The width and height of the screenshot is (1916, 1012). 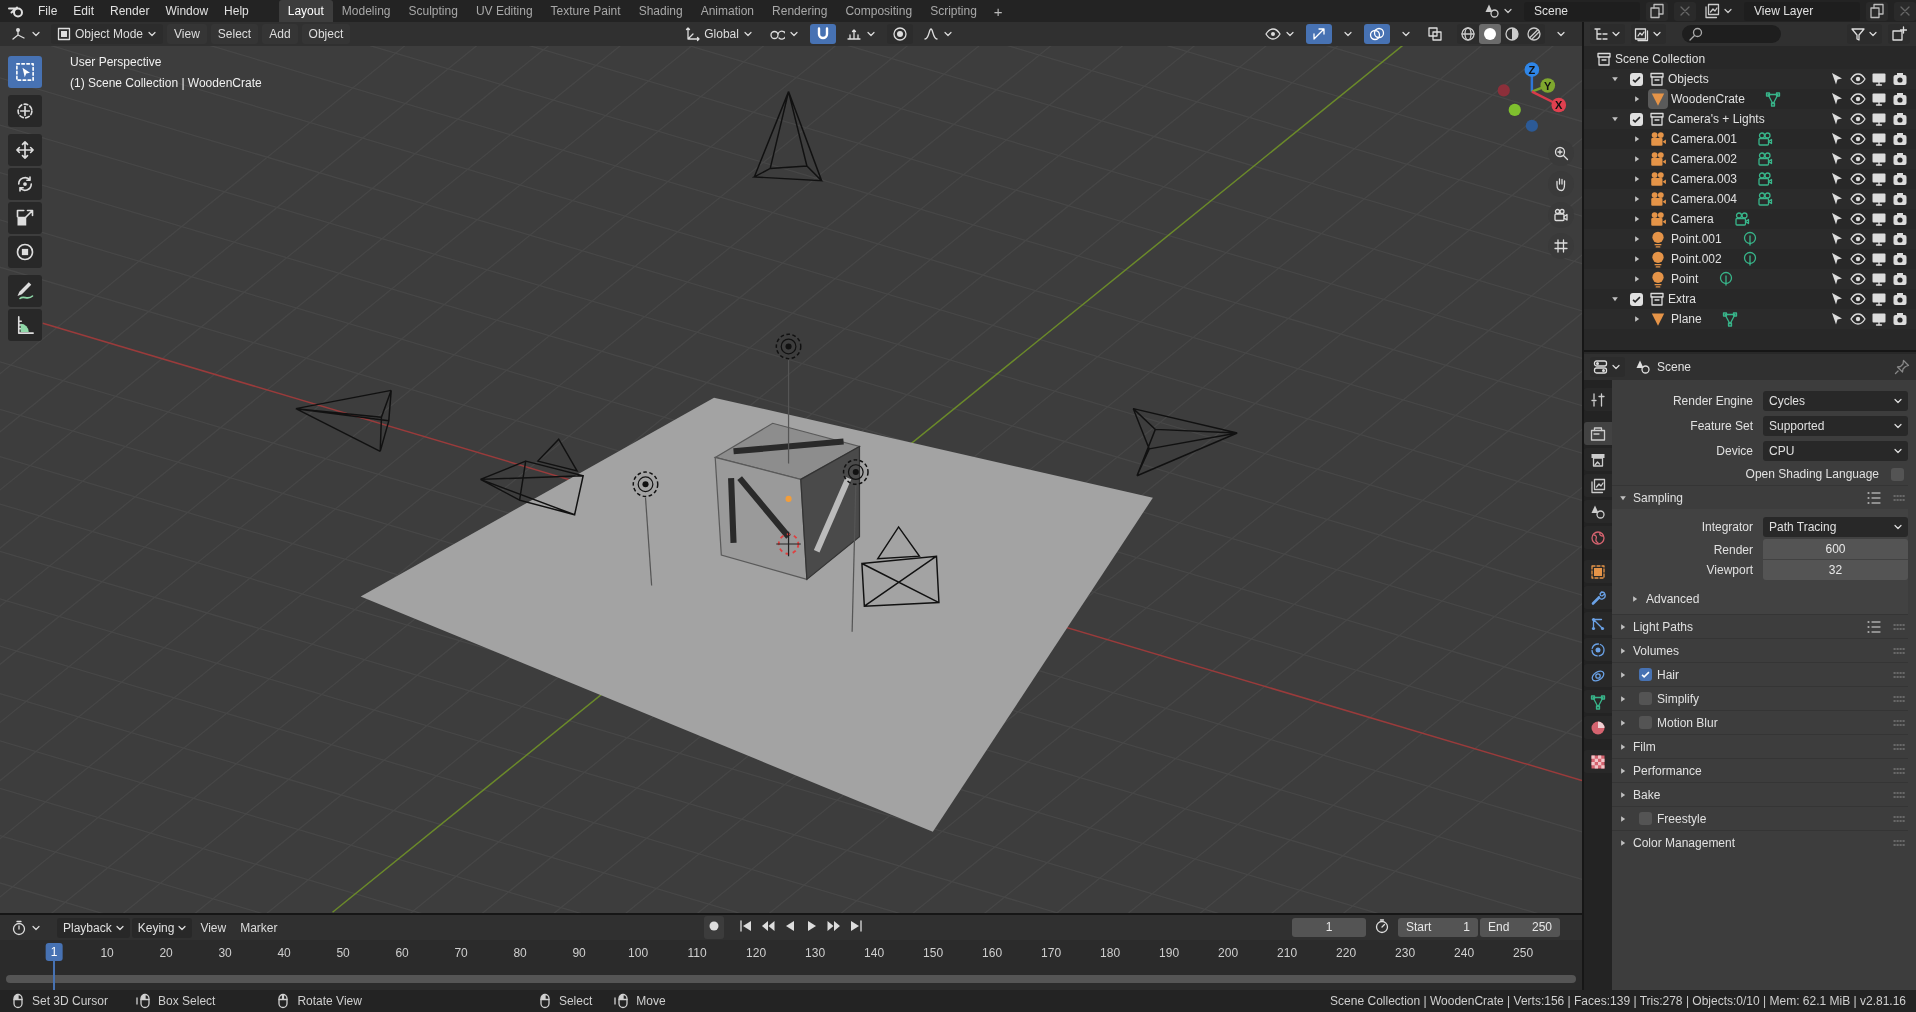 I want to click on frame-number: 230, so click(x=1405, y=953).